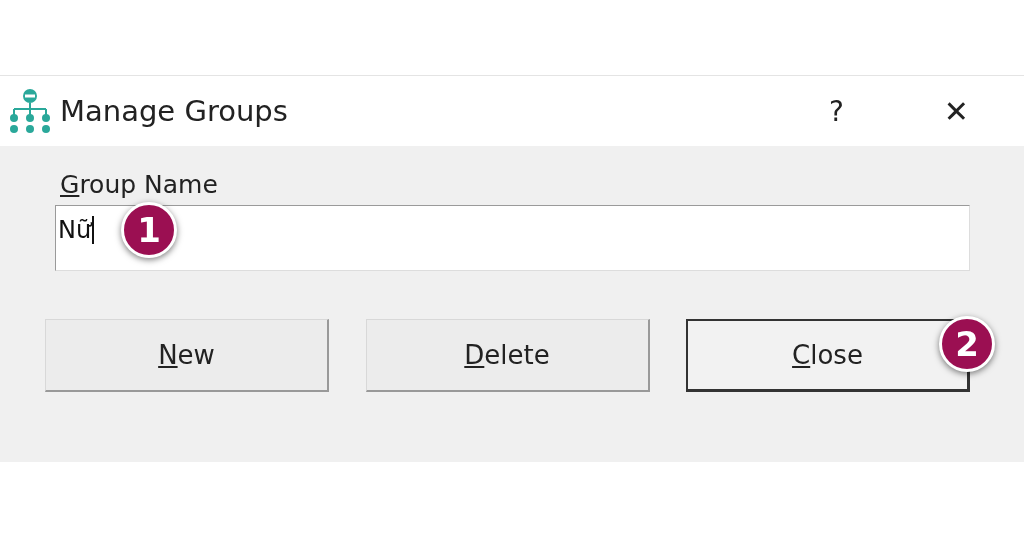 The height and width of the screenshot is (538, 1024). What do you see at coordinates (149, 230) in the screenshot?
I see `step-badge: 1` at bounding box center [149, 230].